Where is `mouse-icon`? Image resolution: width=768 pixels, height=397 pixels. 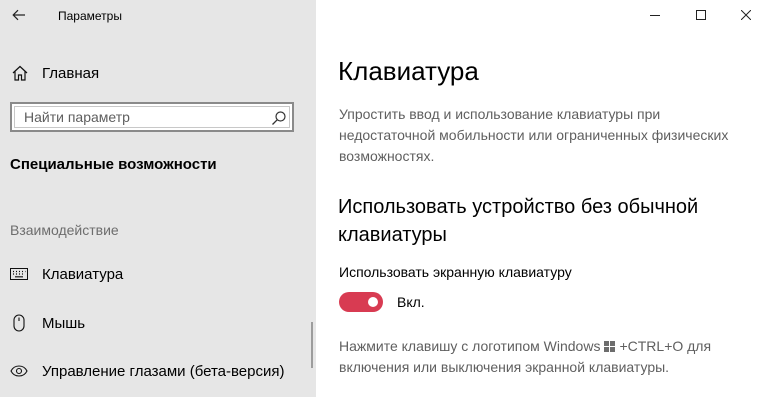 mouse-icon is located at coordinates (19, 323).